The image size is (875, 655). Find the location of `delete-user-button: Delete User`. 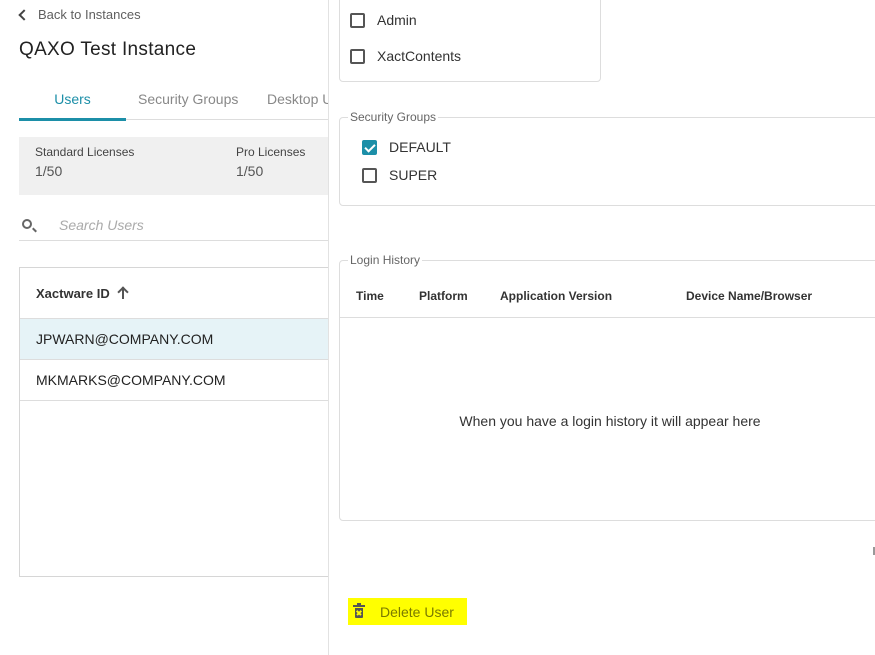

delete-user-button: Delete User is located at coordinates (407, 611).